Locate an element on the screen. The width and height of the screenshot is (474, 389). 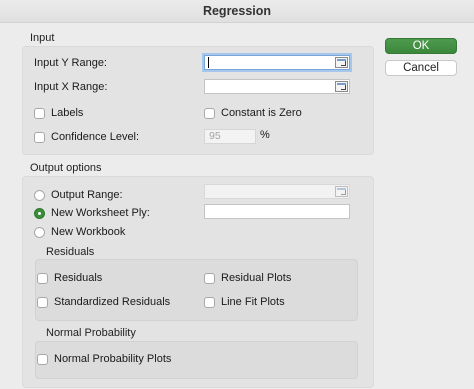
residual-plots-checkbox is located at coordinates (209, 278).